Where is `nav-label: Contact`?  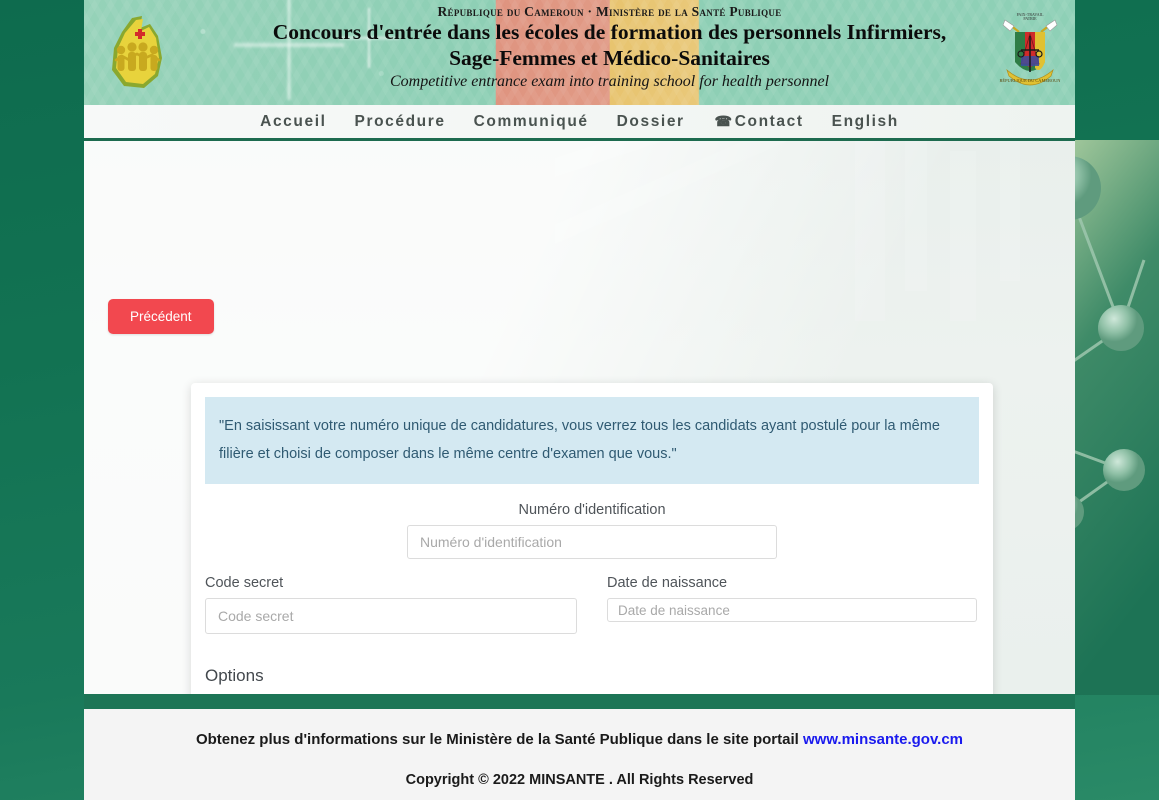
nav-label: Contact is located at coordinates (769, 121).